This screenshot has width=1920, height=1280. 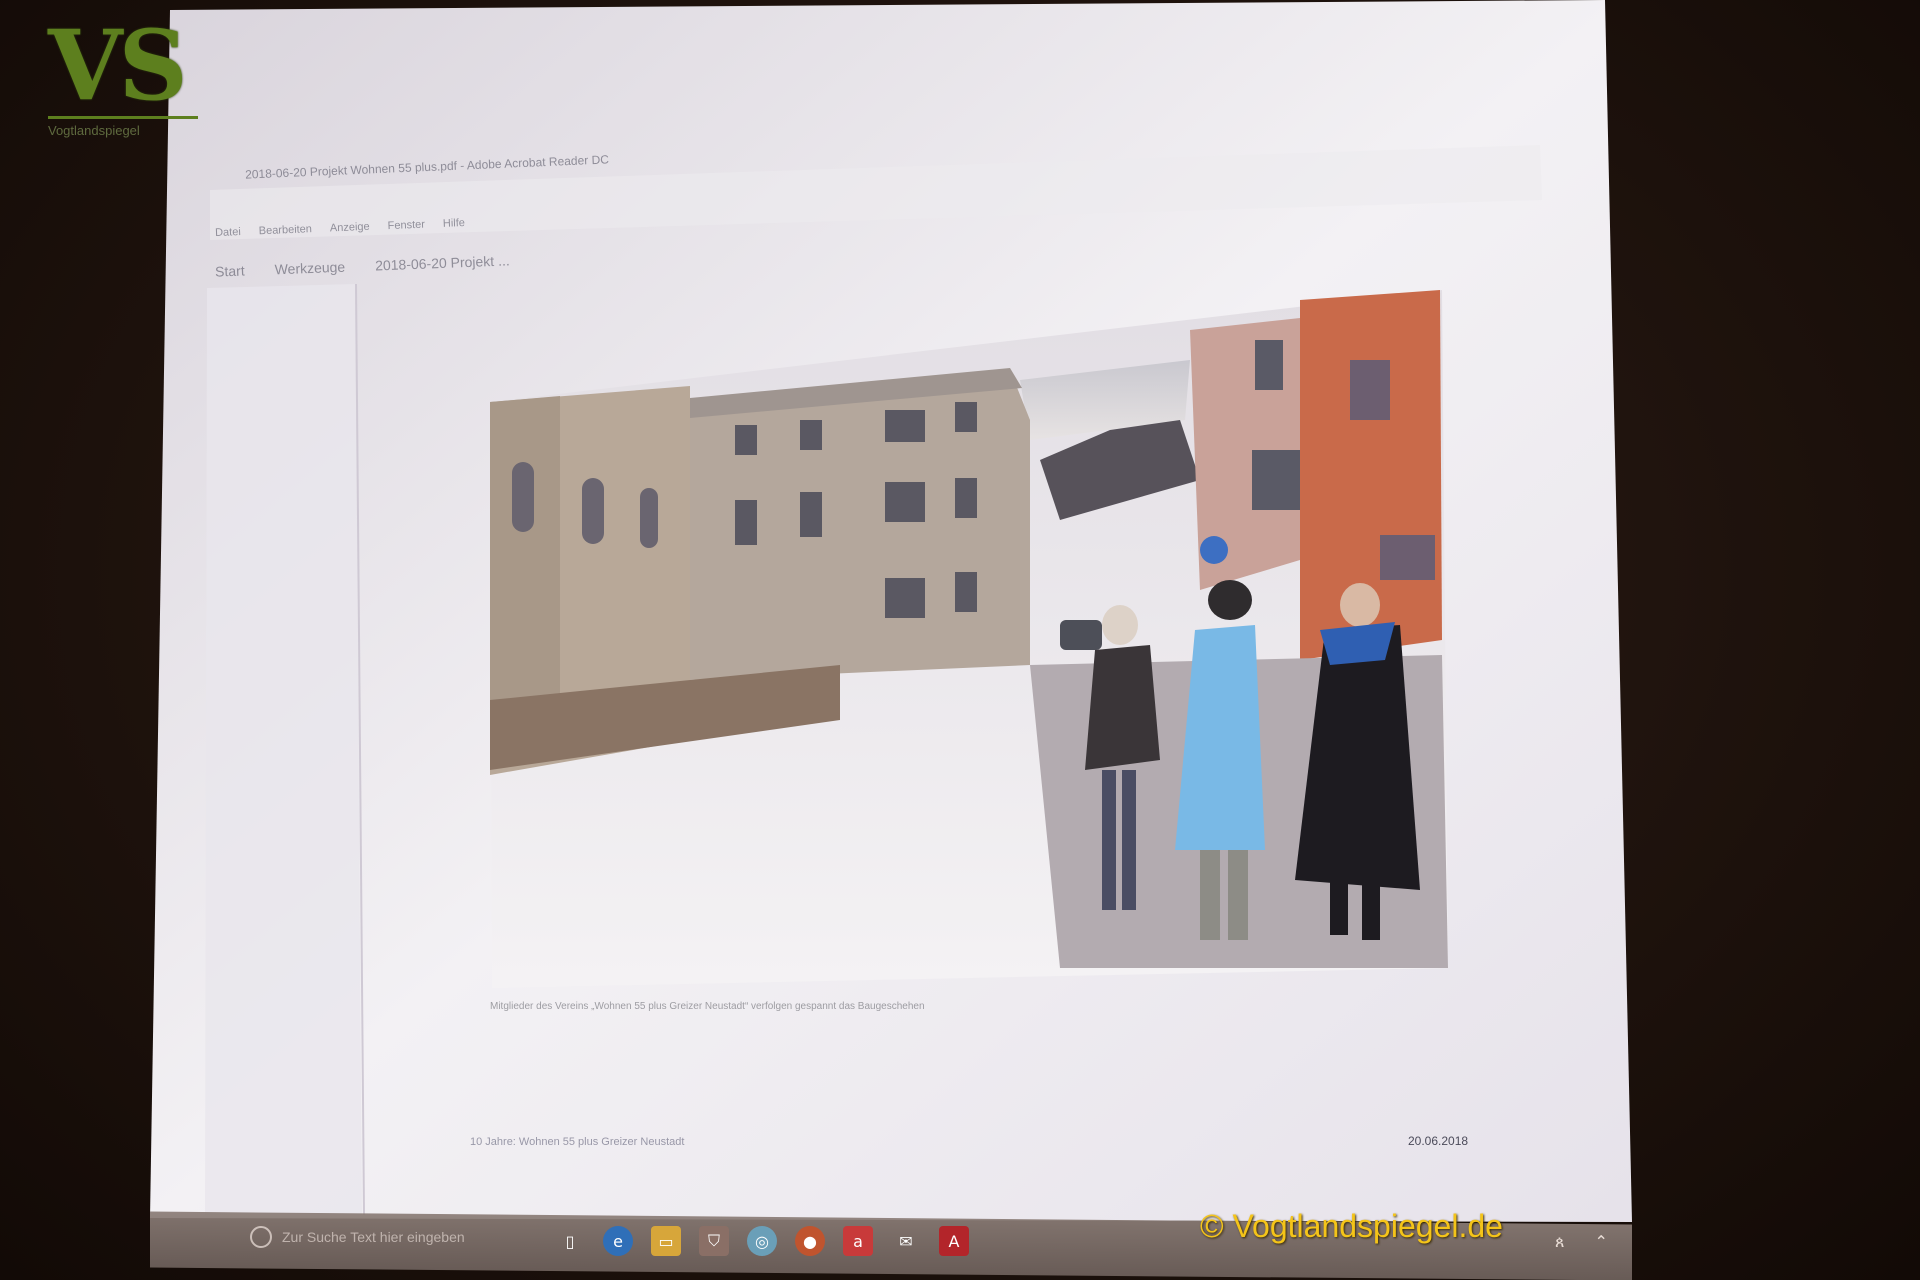 What do you see at coordinates (810, 1241) in the screenshot?
I see `firefox-icon: ●` at bounding box center [810, 1241].